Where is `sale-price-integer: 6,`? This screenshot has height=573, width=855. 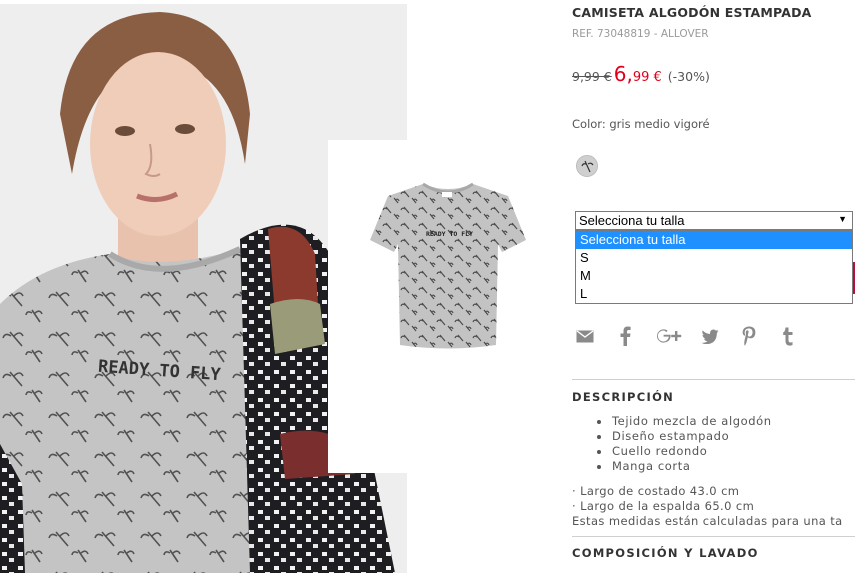
sale-price-integer: 6, is located at coordinates (623, 74).